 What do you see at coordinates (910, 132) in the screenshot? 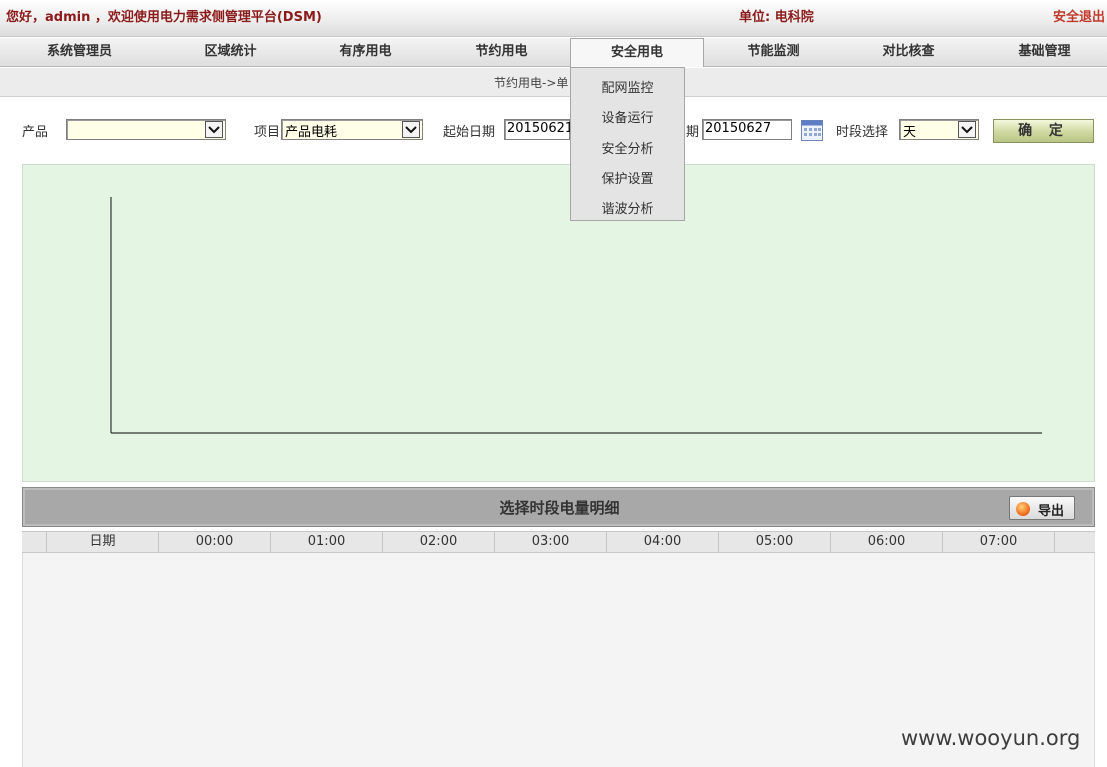
I see `period-select-value: 天` at bounding box center [910, 132].